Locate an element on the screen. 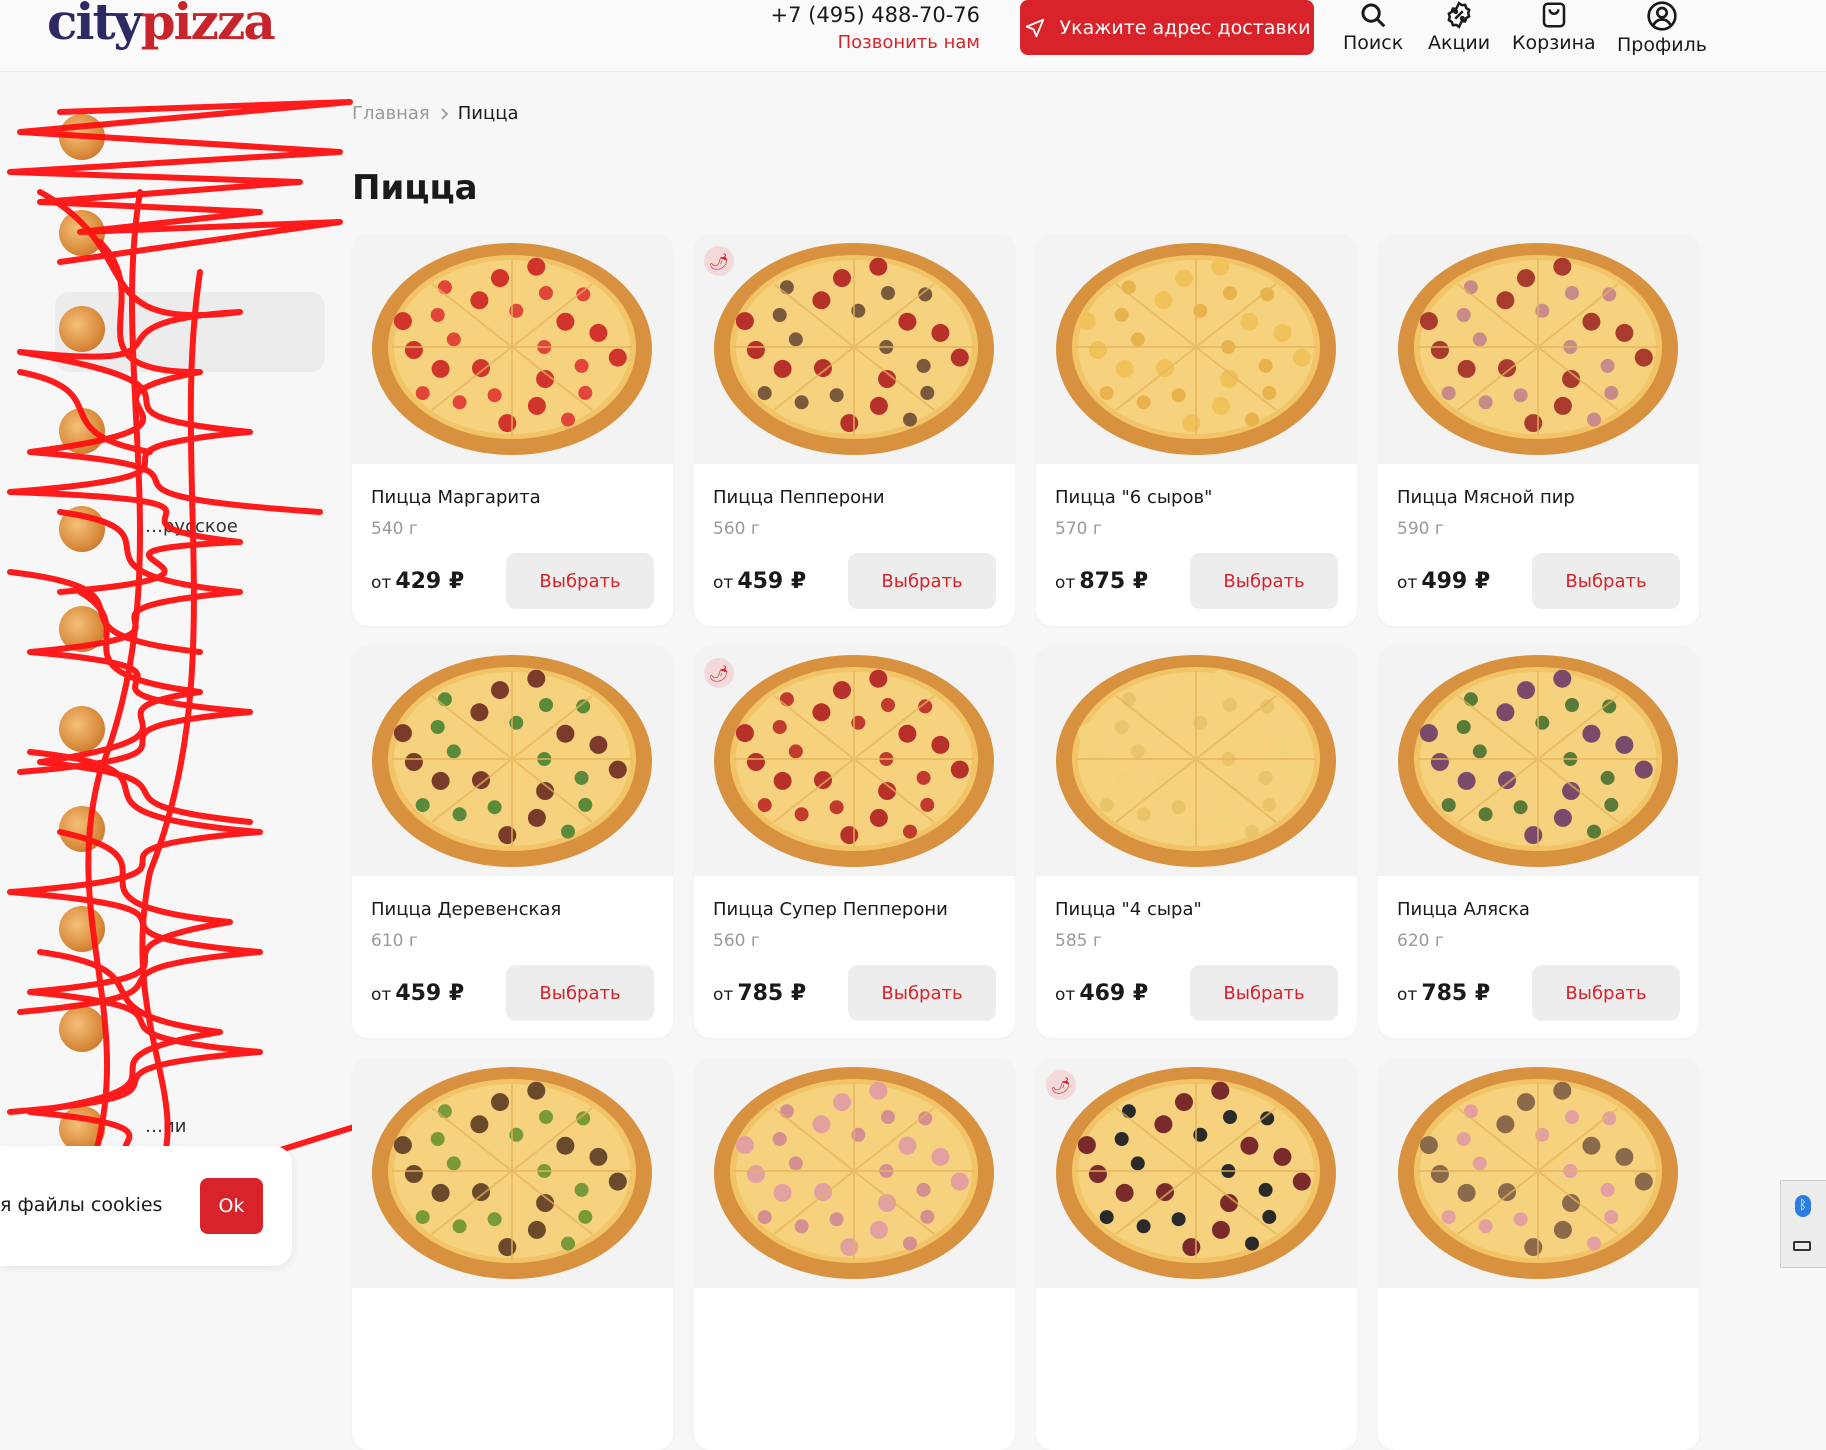  product-price: от 469 ₽ is located at coordinates (1101, 993).